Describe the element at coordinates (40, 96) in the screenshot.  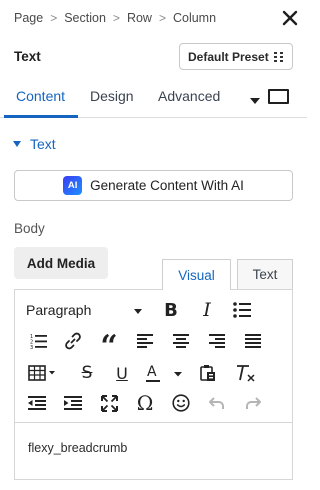
I see `tab-content: Content` at that location.